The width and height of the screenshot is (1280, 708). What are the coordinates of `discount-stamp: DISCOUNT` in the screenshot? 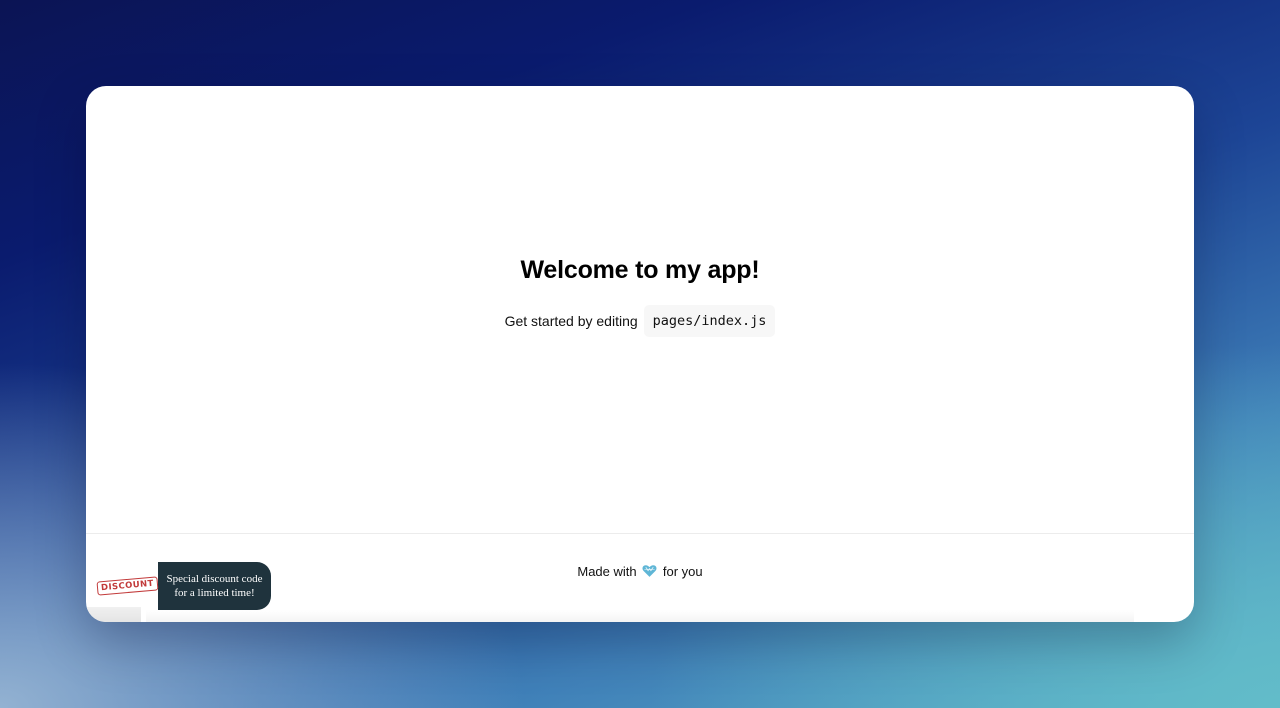 It's located at (127, 586).